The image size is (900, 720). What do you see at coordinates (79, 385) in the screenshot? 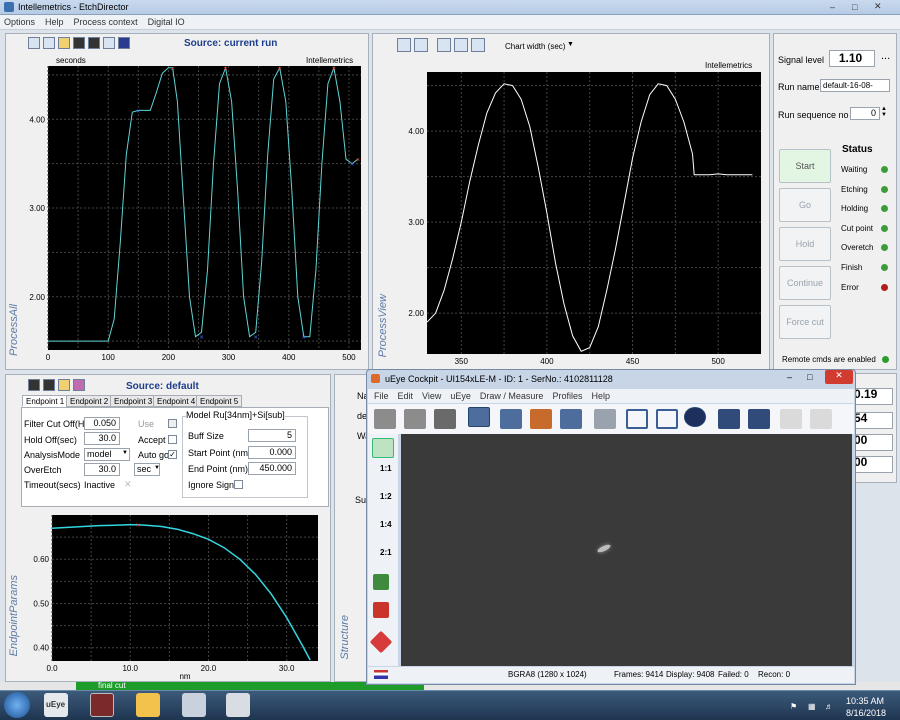
I see `script-icon` at bounding box center [79, 385].